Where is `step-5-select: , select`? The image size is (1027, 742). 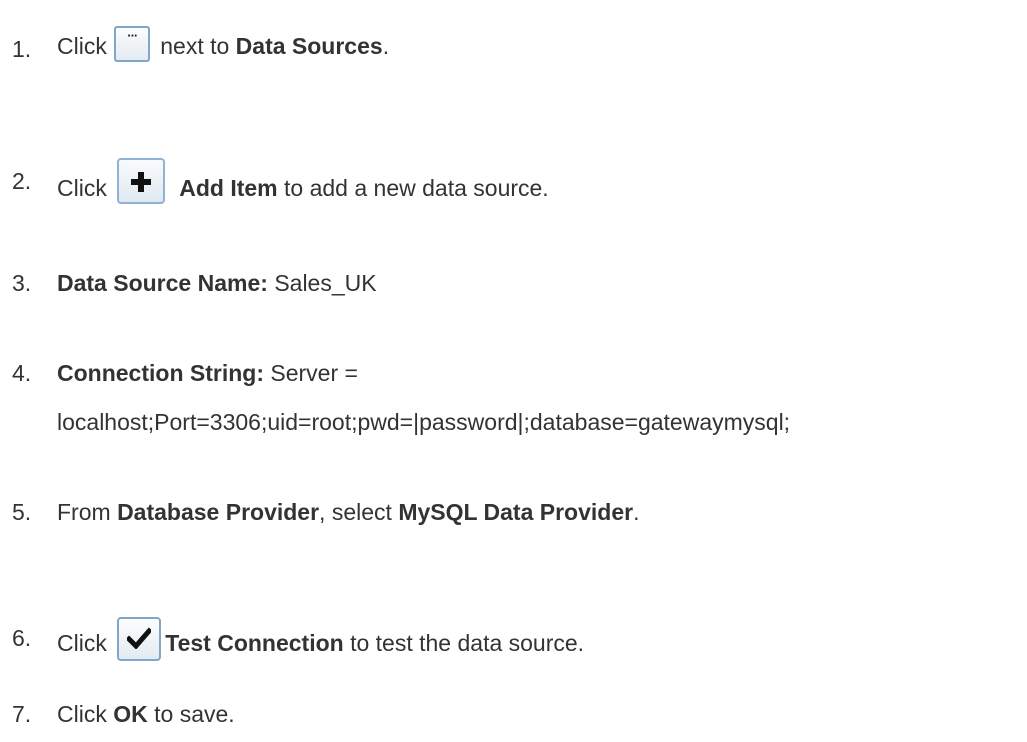 step-5-select: , select is located at coordinates (355, 512).